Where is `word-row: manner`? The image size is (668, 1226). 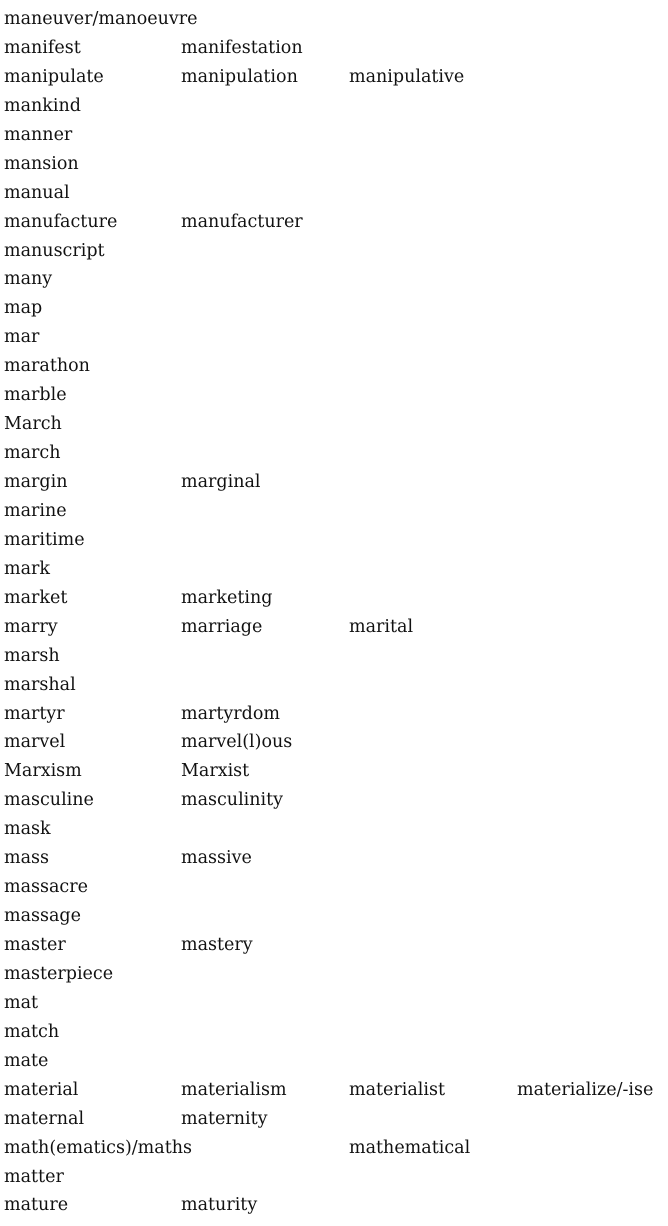 word-row: manner is located at coordinates (336, 135).